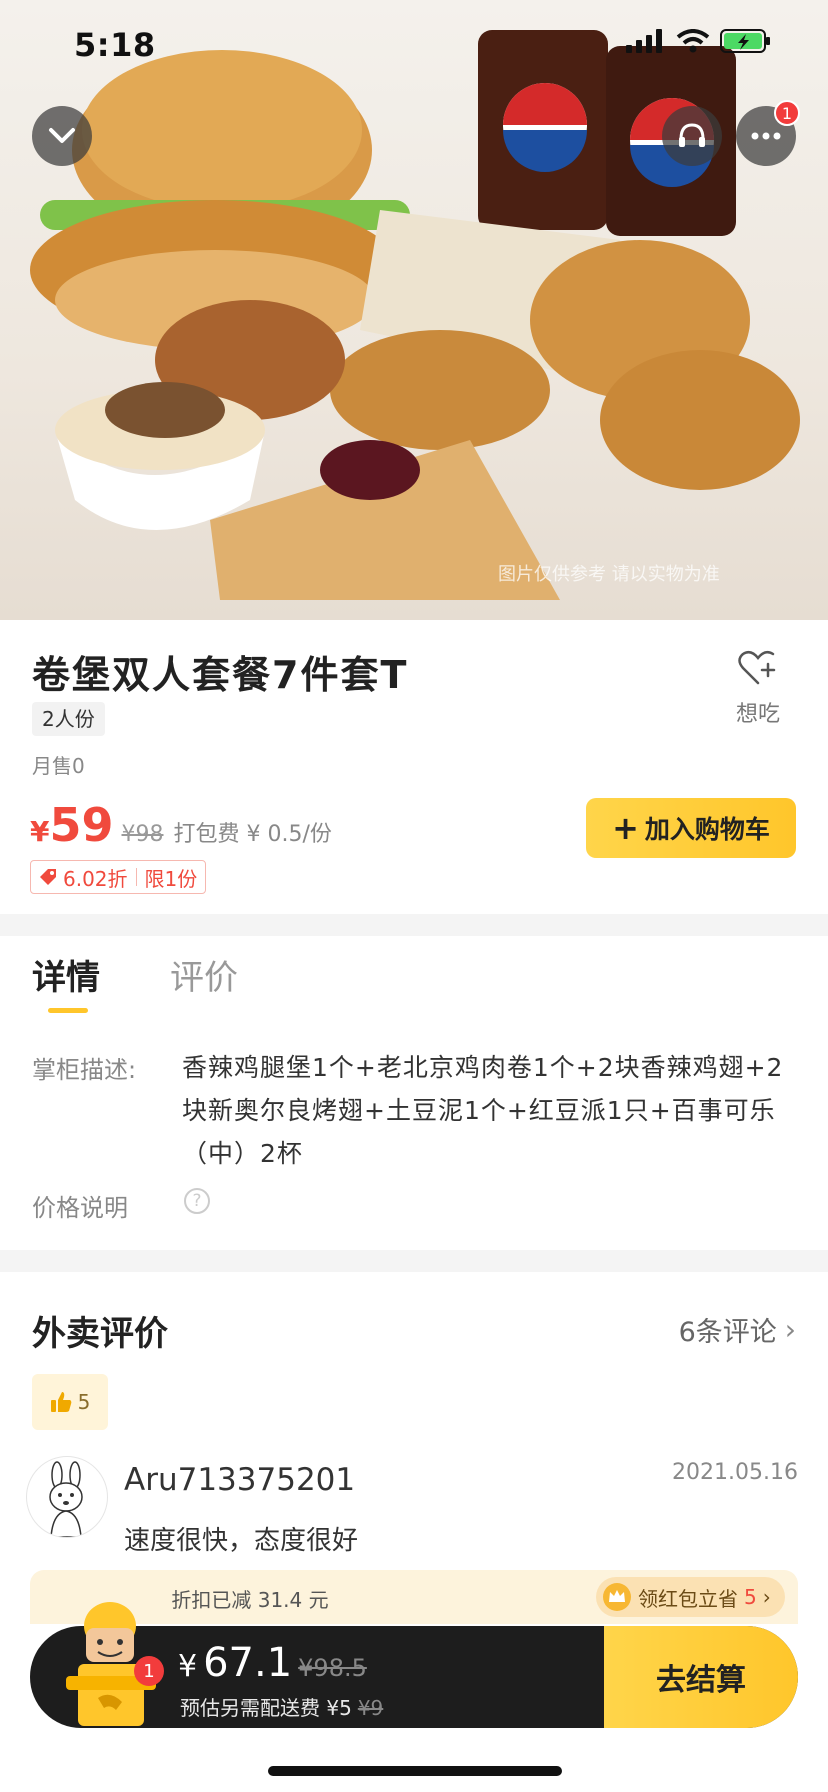  I want to click on chevron-down-icon, so click(62, 135).